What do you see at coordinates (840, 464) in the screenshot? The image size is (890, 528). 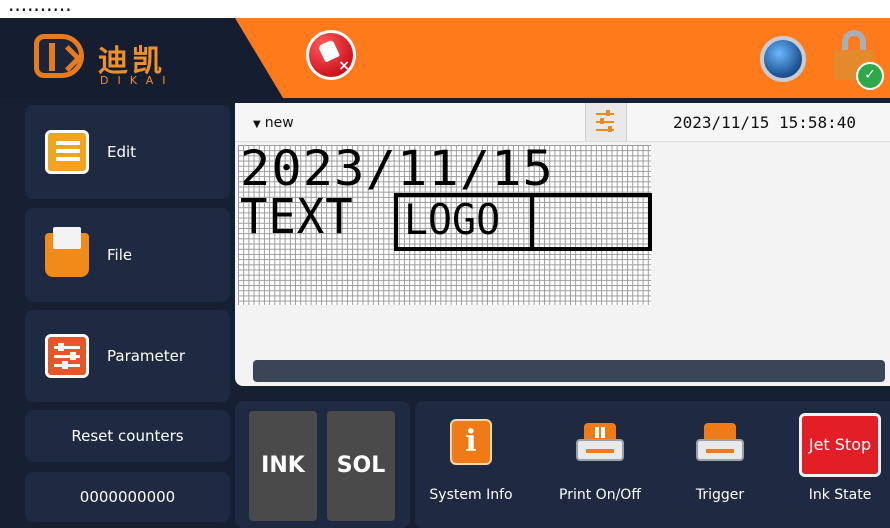 I see `ink-state: Ink State` at bounding box center [840, 464].